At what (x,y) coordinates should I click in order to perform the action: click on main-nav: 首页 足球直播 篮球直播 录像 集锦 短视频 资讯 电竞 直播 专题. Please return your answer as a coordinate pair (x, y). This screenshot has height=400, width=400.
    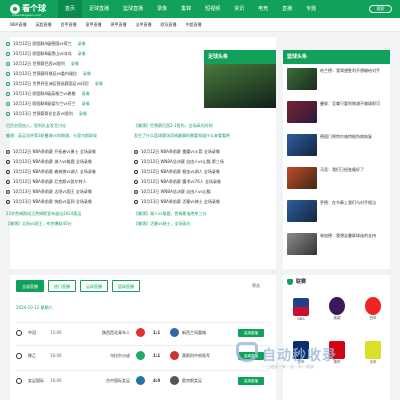
    Looking at the image, I should click on (190, 9).